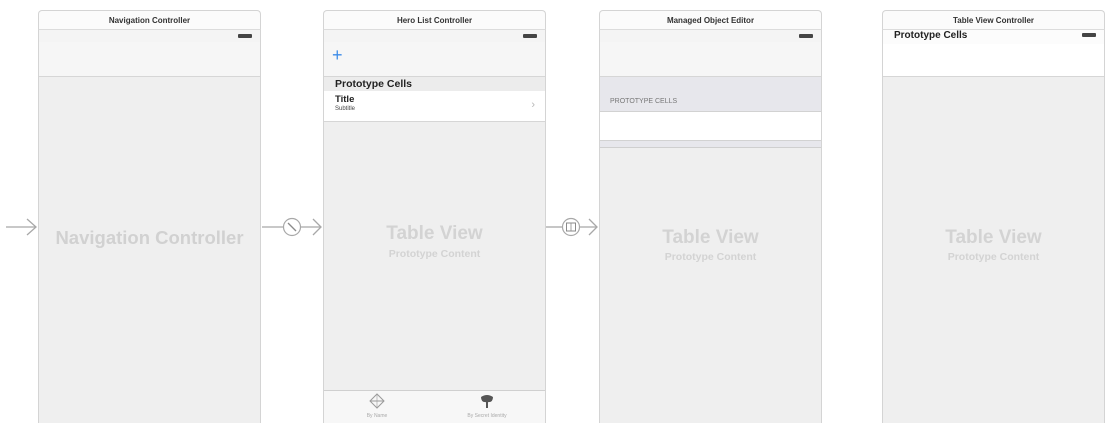 The width and height of the screenshot is (1107, 423). Describe the element at coordinates (434, 20) in the screenshot. I see `scene-title: Hero List Controller` at that location.